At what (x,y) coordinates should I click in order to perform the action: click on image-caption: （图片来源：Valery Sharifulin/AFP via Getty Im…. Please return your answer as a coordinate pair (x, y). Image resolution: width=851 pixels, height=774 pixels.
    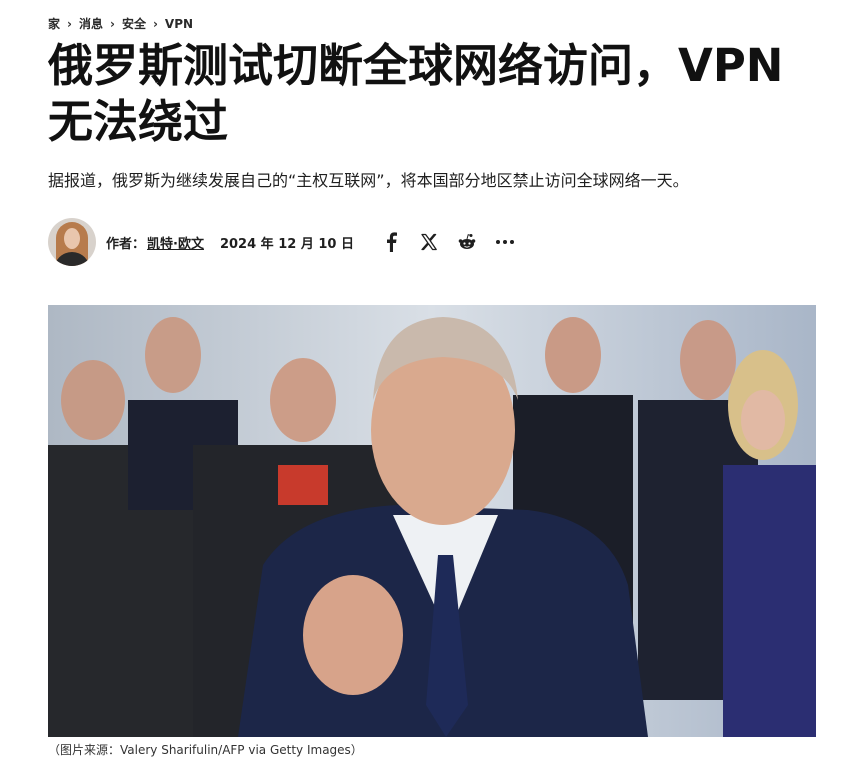
    Looking at the image, I should click on (205, 750).